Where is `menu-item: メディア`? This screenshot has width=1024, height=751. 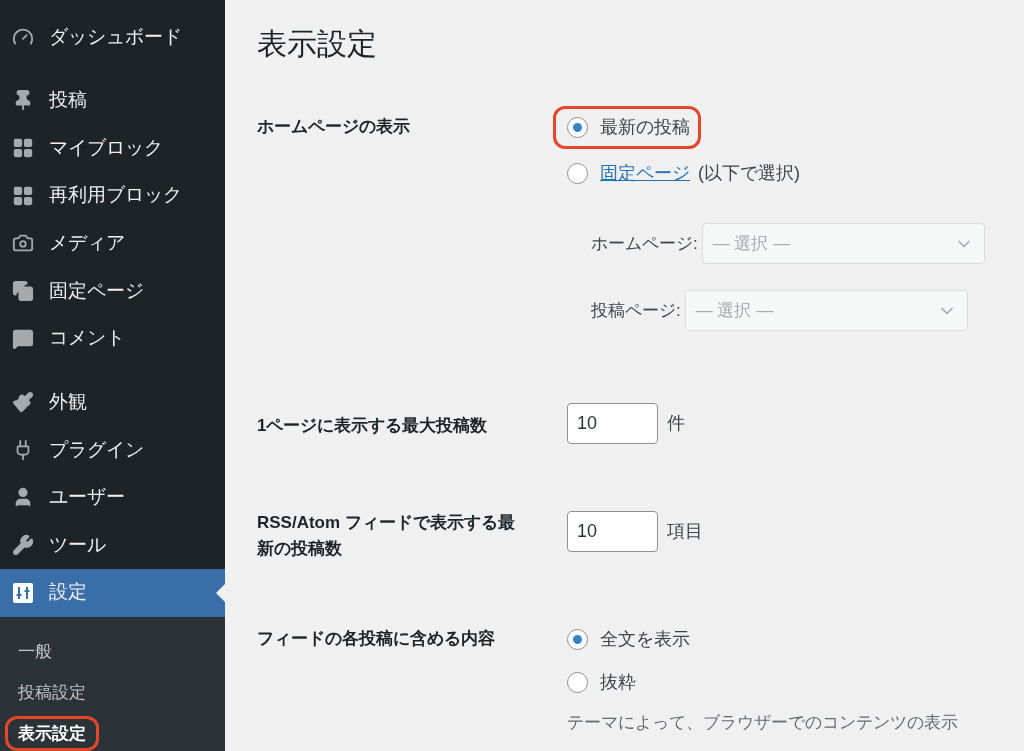 menu-item: メディア is located at coordinates (112, 243).